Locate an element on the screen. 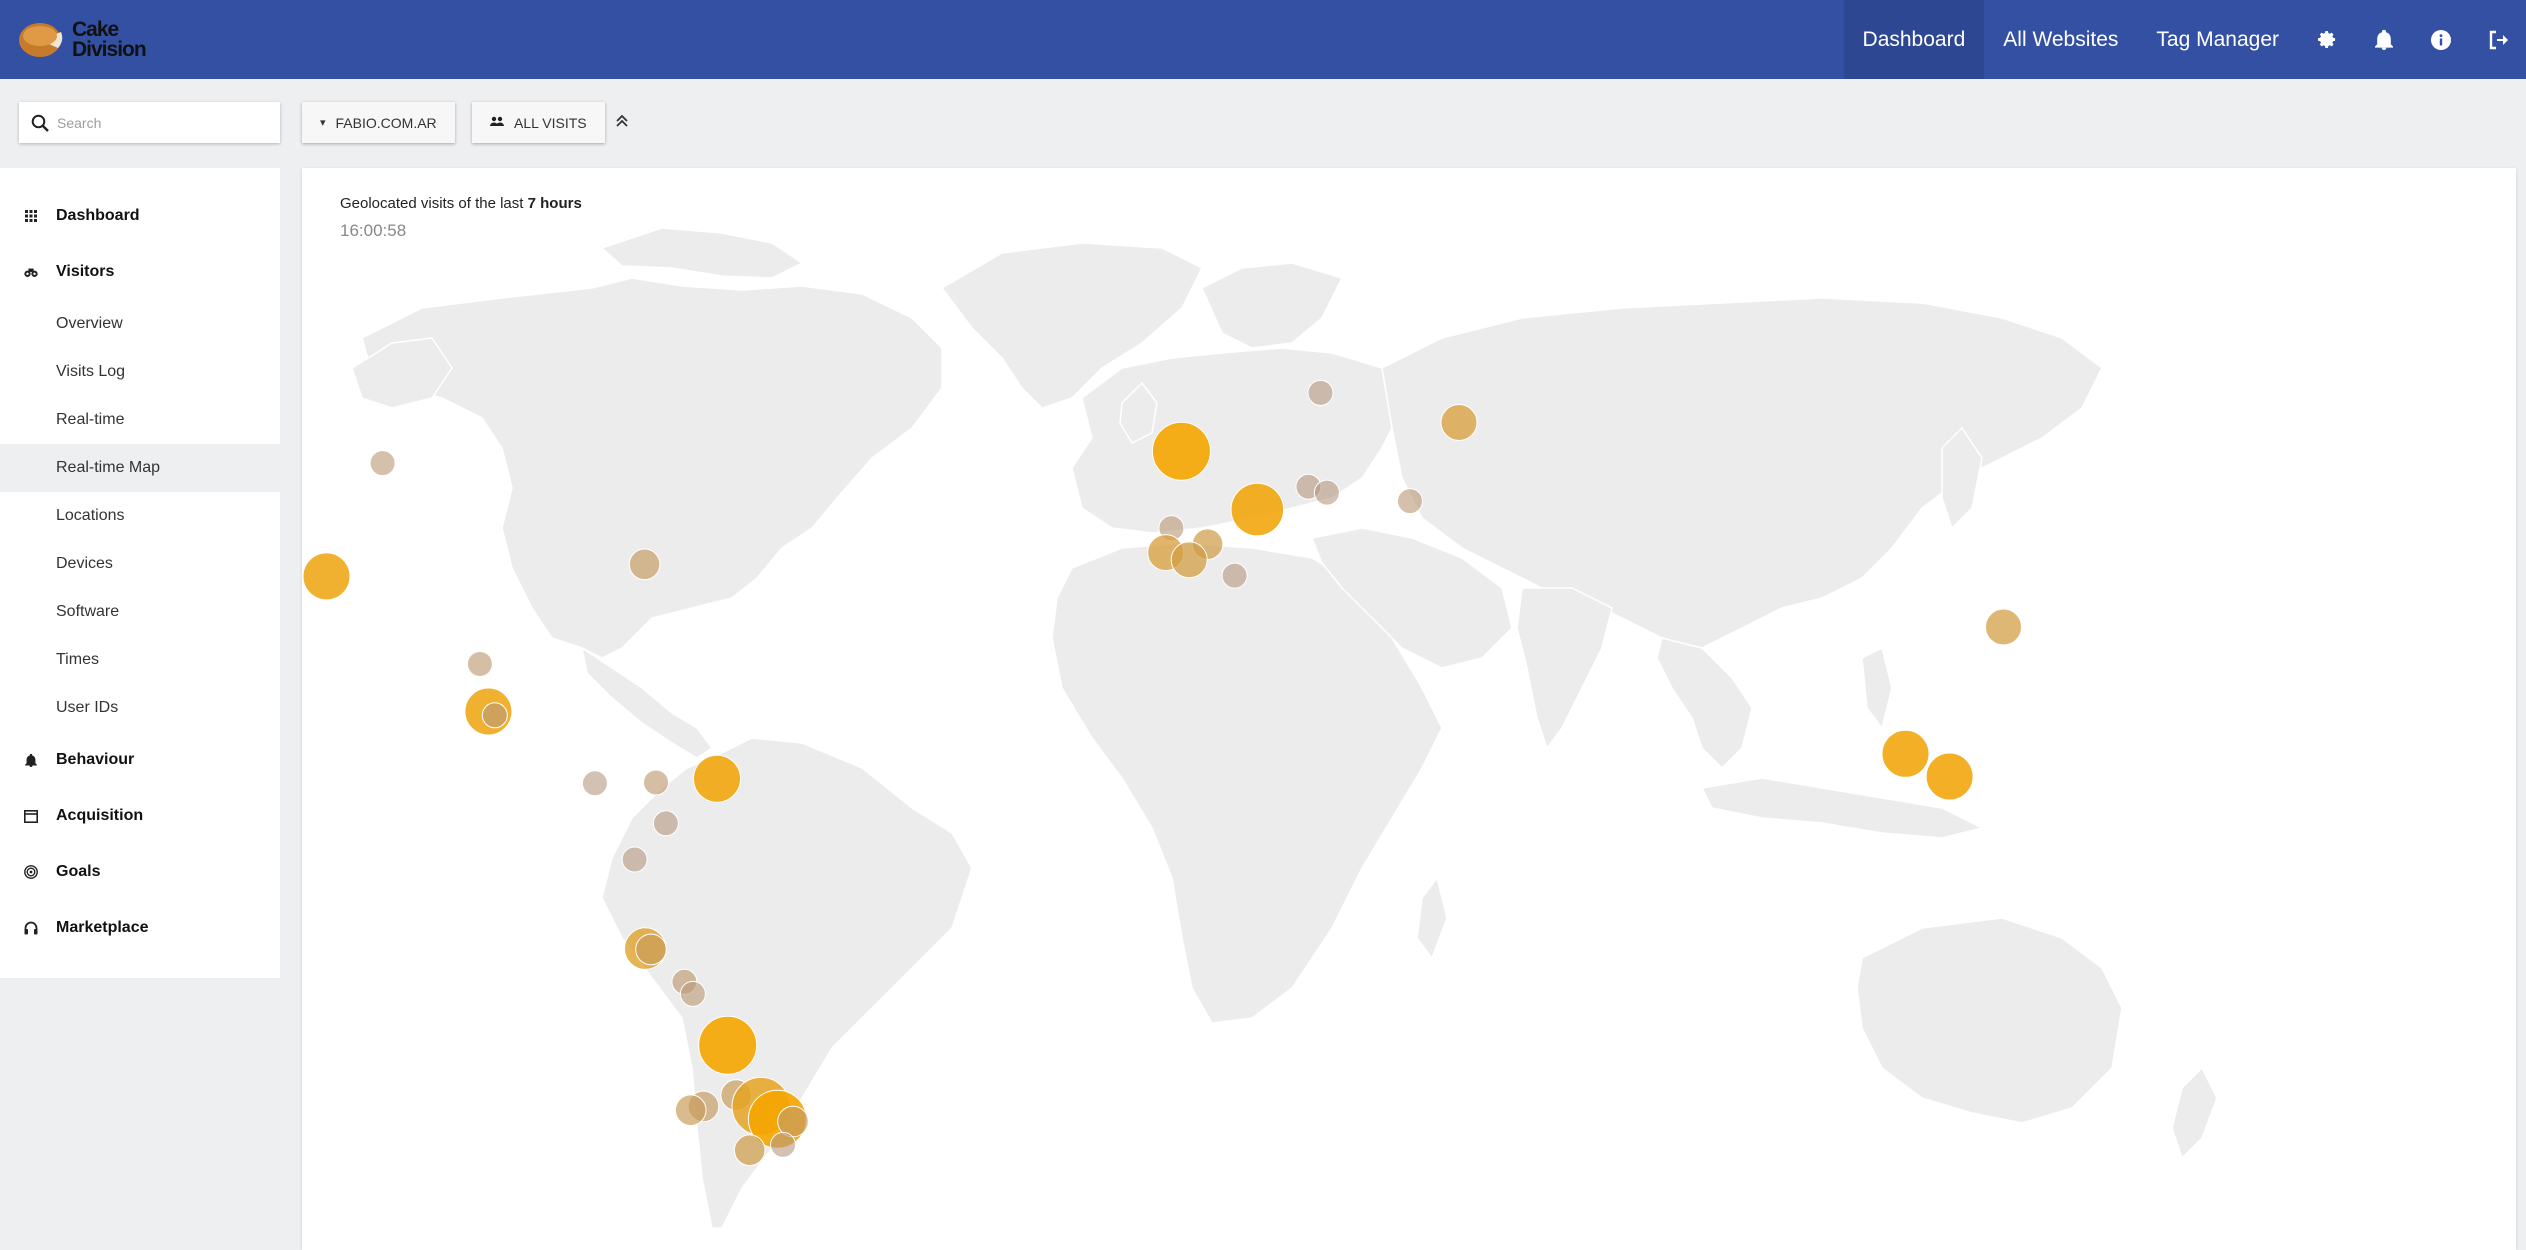 This screenshot has height=1250, width=2526. site-selector-label: FABIO.COM.AR is located at coordinates (386, 122).